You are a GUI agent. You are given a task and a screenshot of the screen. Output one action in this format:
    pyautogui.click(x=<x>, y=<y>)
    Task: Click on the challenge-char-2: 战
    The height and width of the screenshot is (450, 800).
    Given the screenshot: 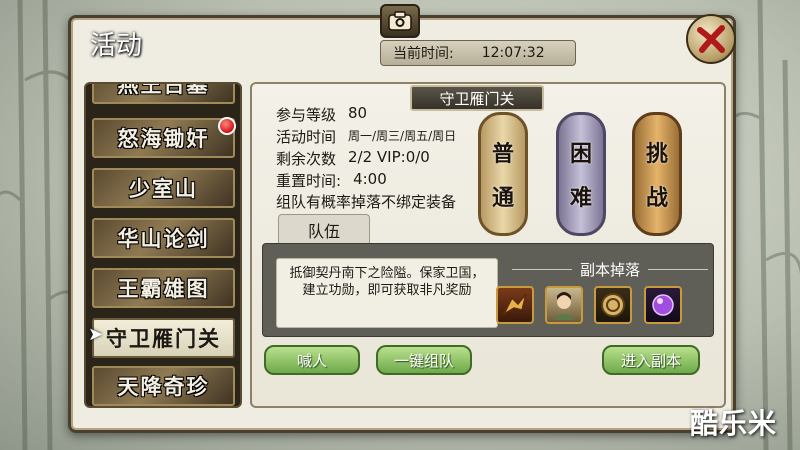 What is the action you would take?
    pyautogui.click(x=656, y=198)
    